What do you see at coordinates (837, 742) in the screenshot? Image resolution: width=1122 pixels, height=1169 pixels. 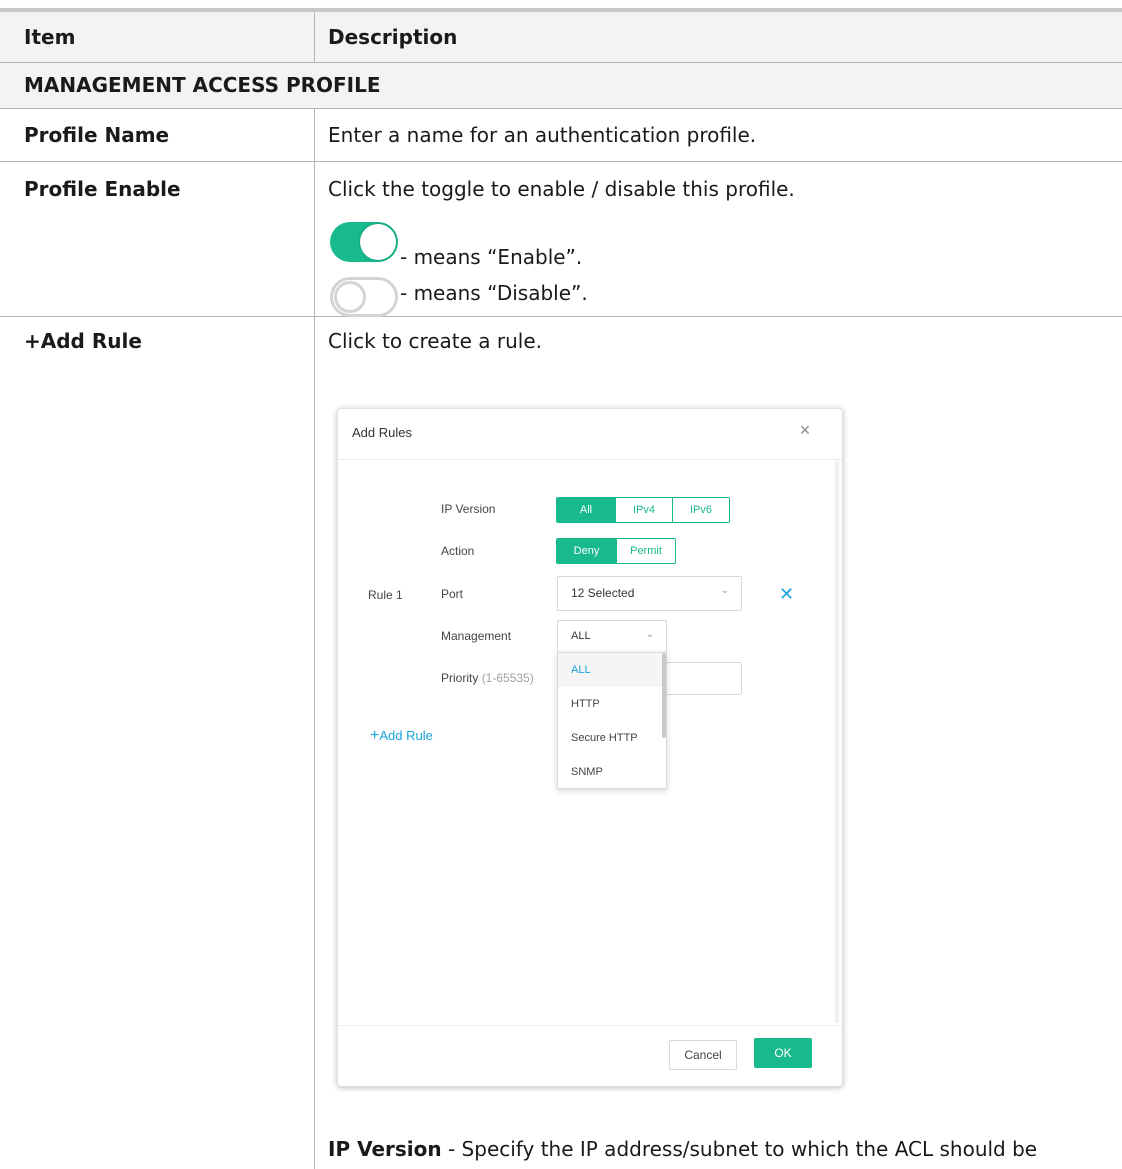 I see `dialog-scrollbar` at bounding box center [837, 742].